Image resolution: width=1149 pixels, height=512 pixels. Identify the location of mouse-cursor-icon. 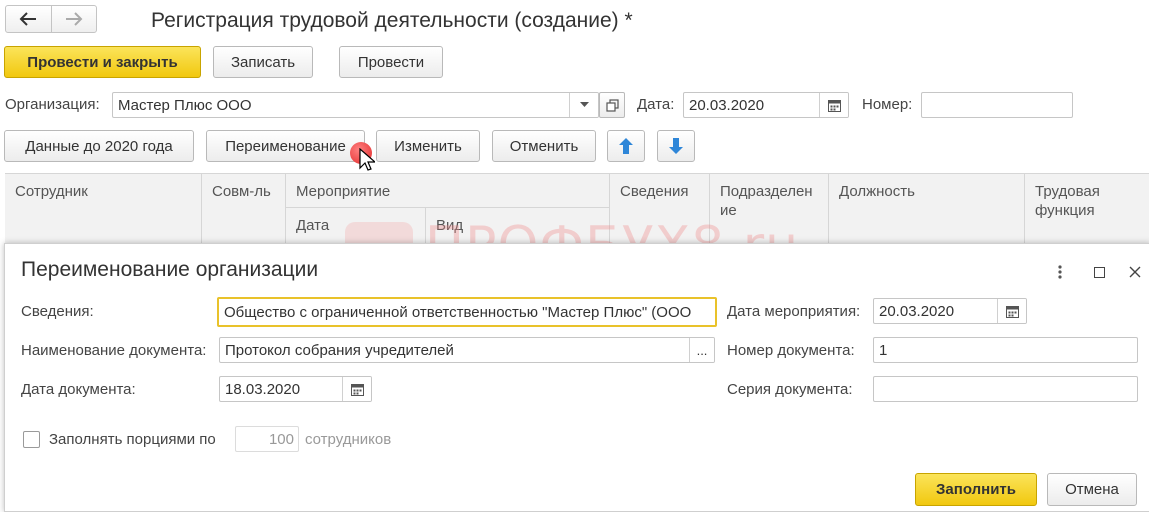
(367, 159).